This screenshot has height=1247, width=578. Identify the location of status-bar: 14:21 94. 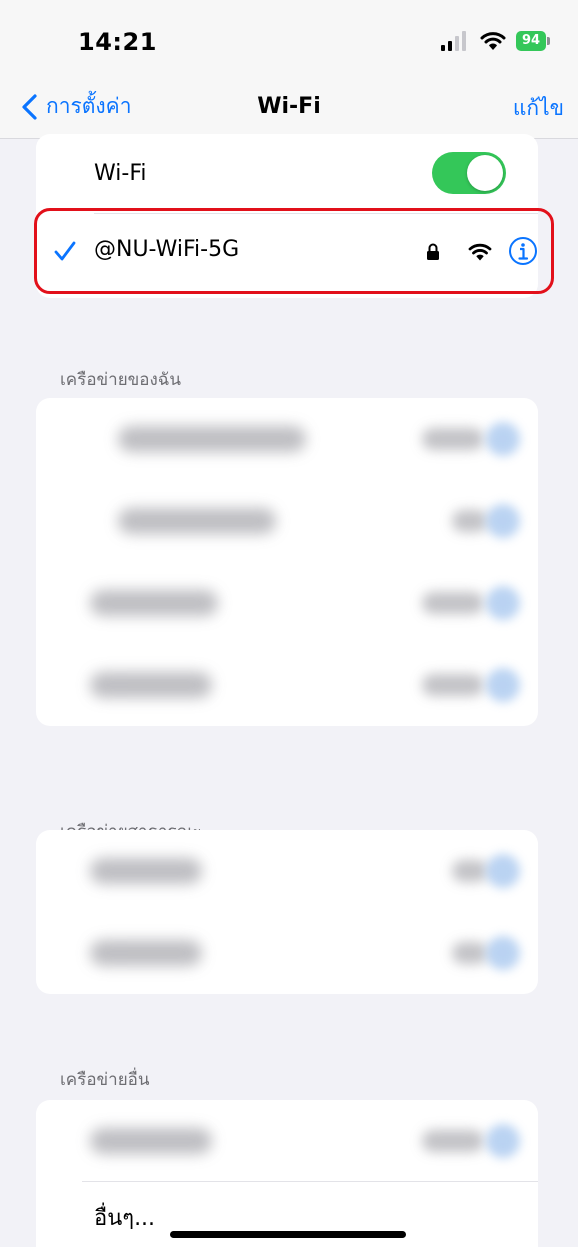
(289, 44).